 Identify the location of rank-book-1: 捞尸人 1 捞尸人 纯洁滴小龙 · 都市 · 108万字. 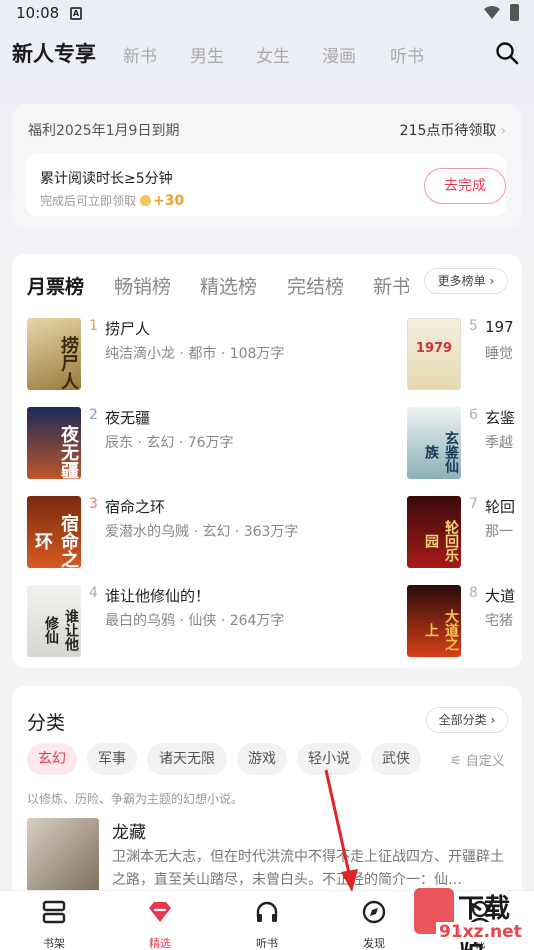
(207, 354).